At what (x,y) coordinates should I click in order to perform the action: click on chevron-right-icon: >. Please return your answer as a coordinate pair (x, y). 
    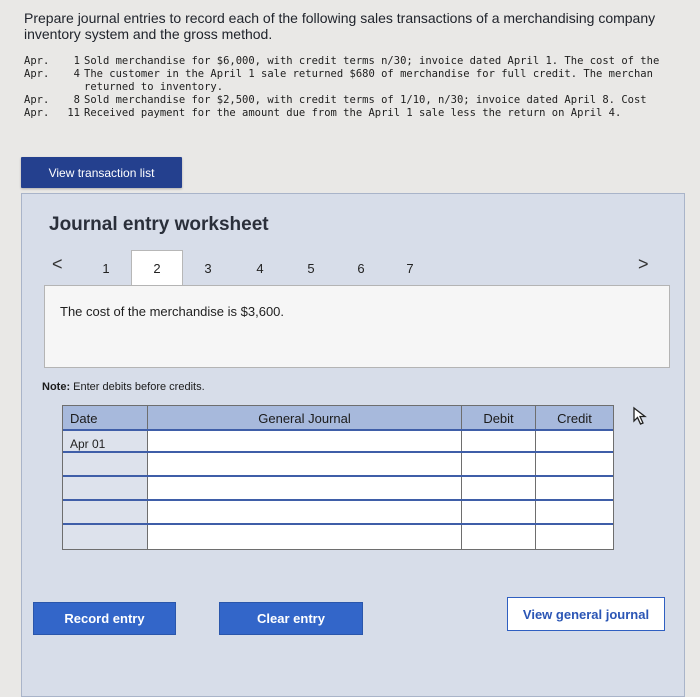
    Looking at the image, I should click on (643, 264).